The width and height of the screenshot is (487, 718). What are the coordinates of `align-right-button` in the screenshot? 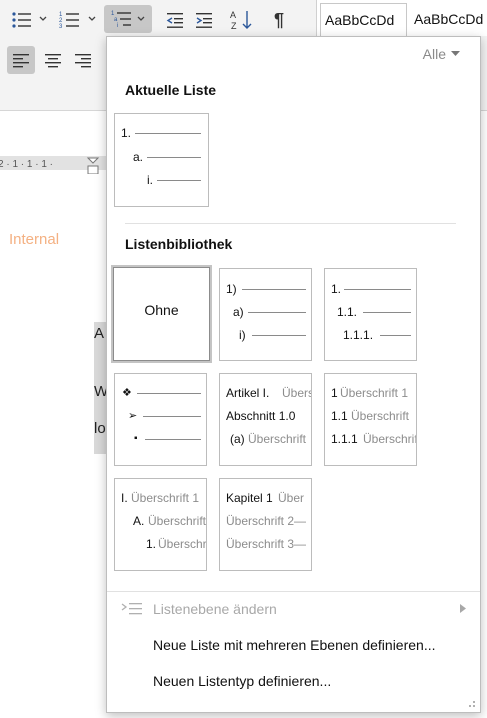 It's located at (83, 60).